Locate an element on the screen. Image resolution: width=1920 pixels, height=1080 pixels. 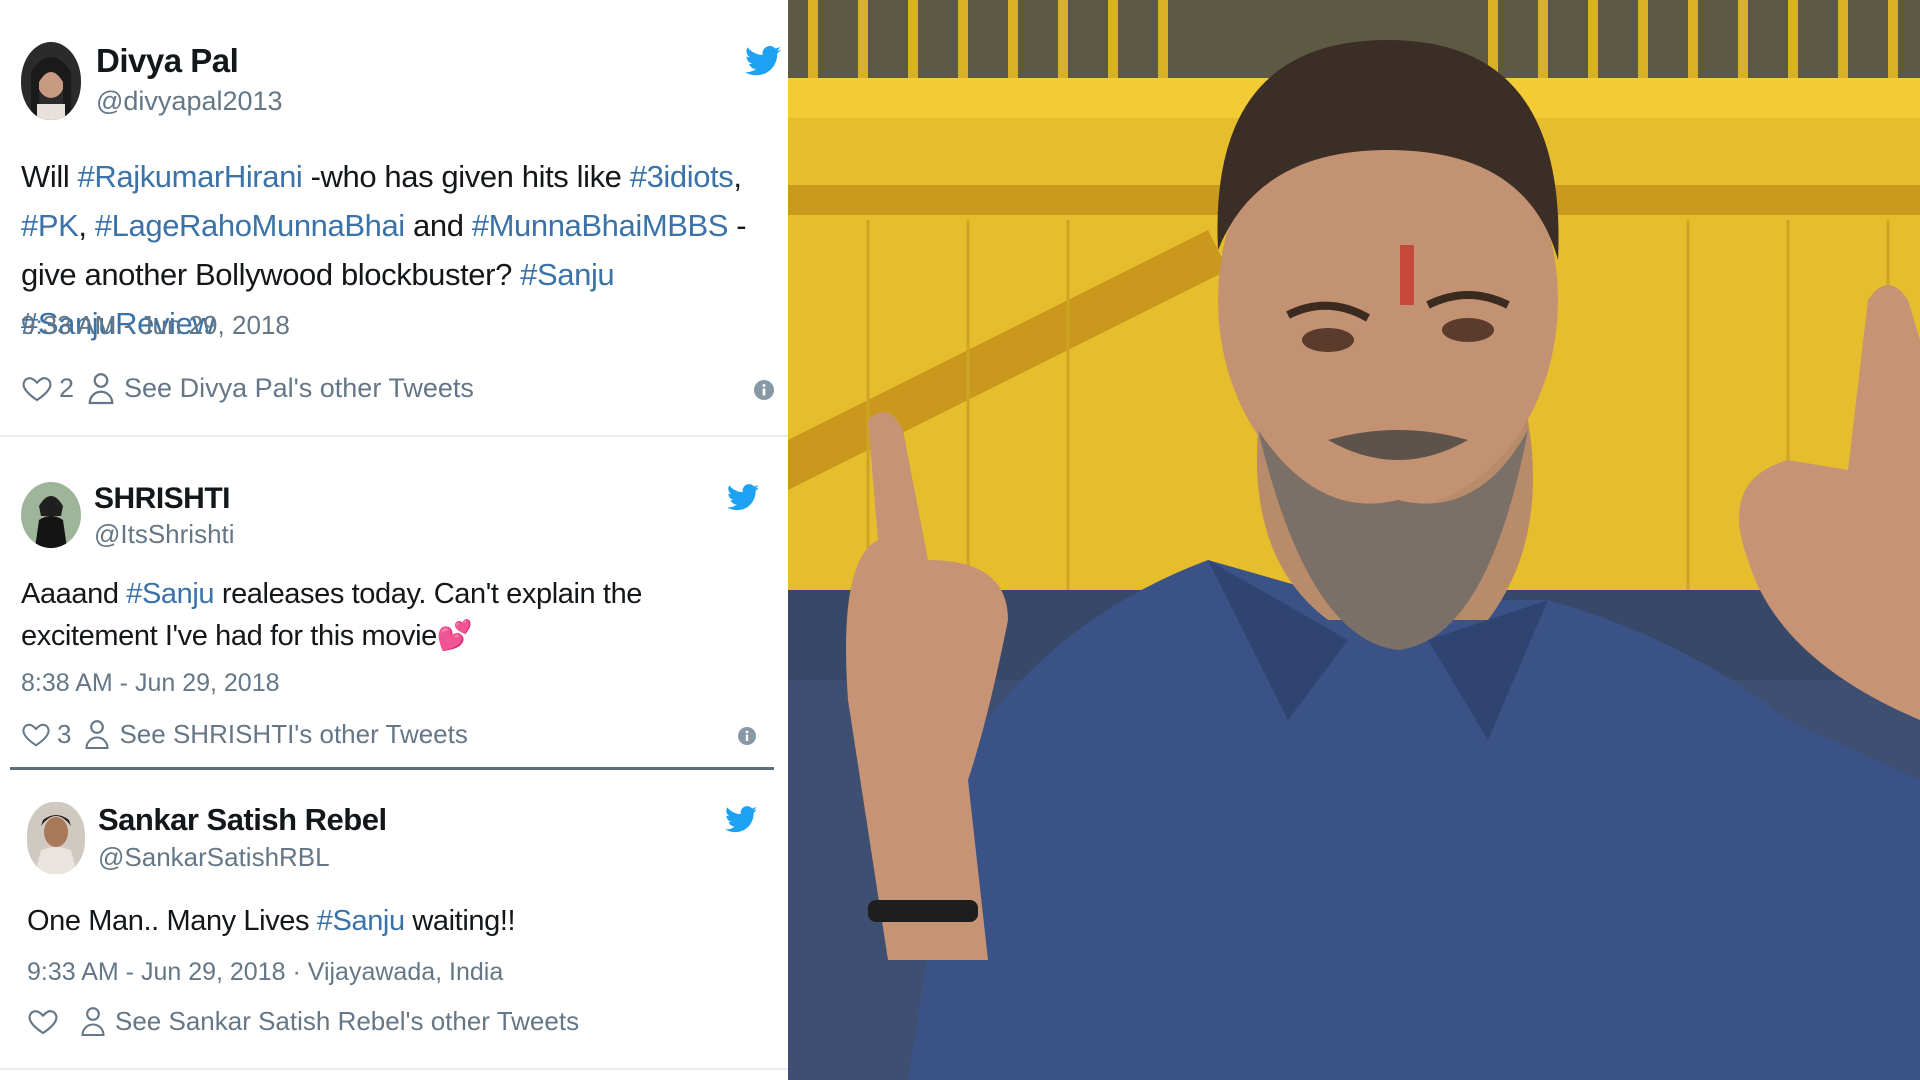
tweet-divider is located at coordinates (394, 1069).